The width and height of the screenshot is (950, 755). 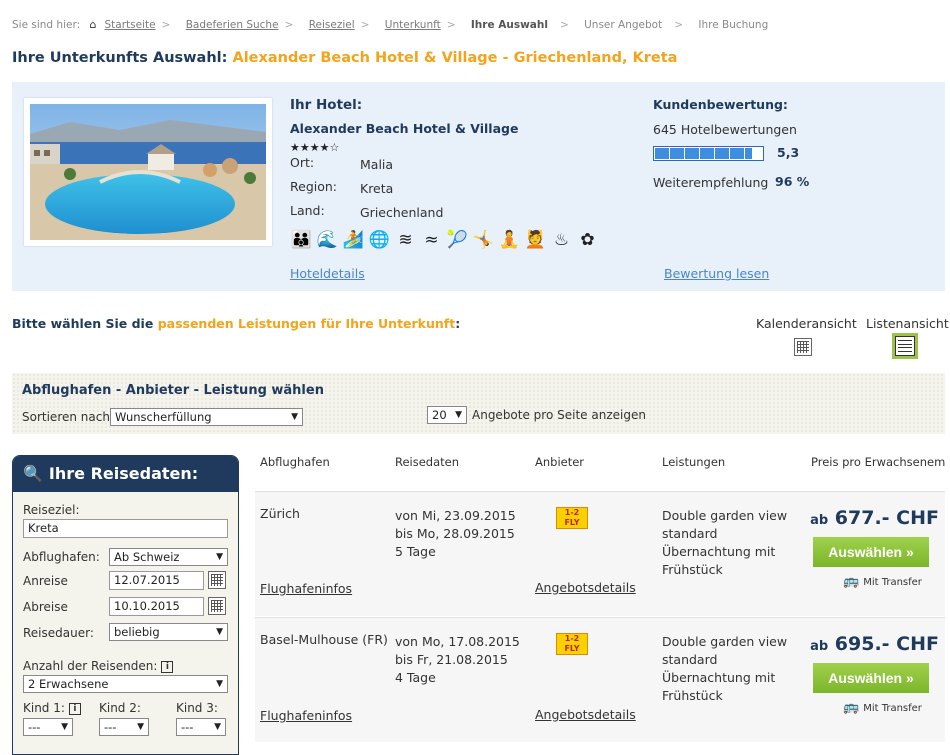 I want to click on row-date-from: von Mo, 17.08.2015, so click(x=457, y=641).